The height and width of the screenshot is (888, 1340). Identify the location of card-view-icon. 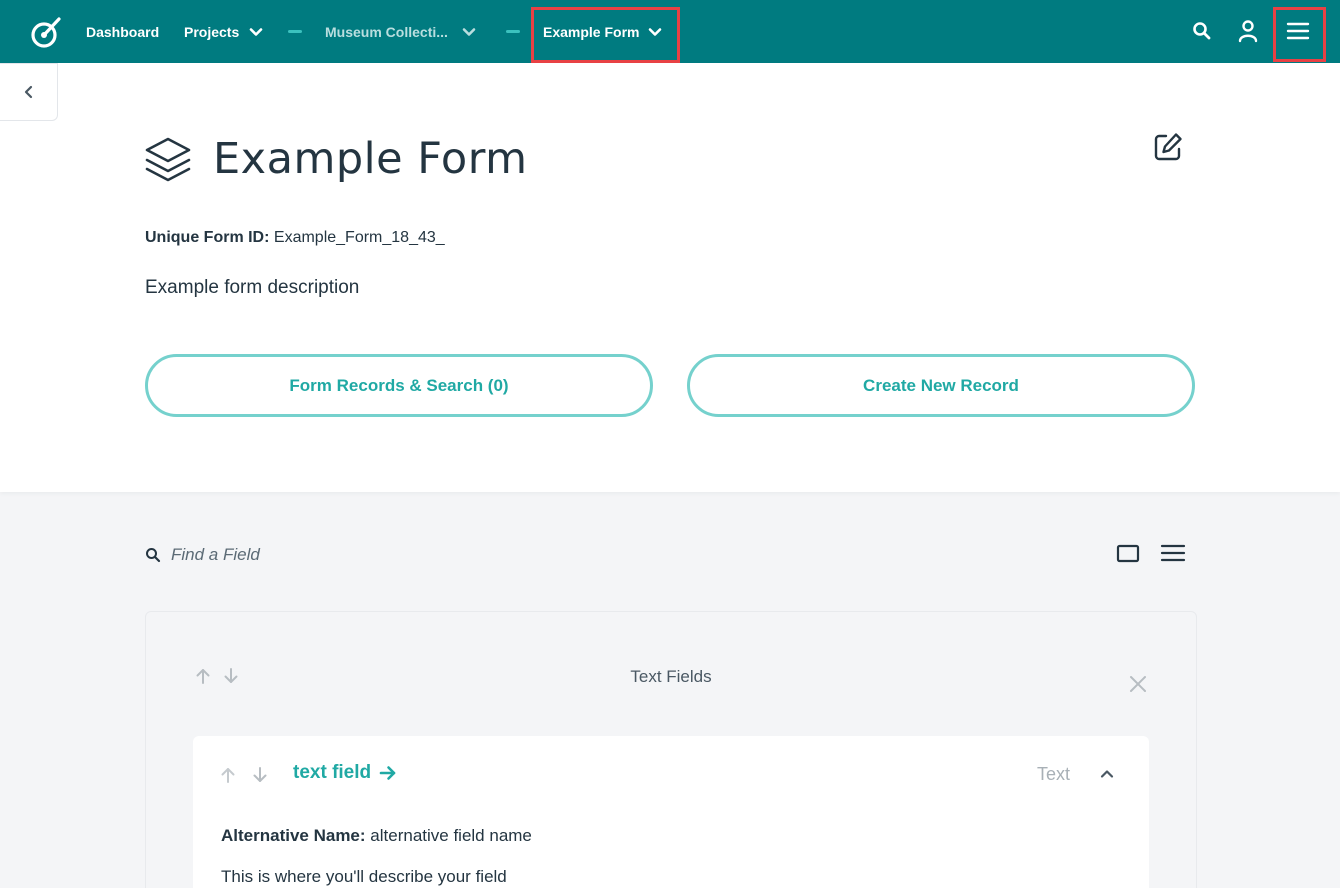
(1128, 554).